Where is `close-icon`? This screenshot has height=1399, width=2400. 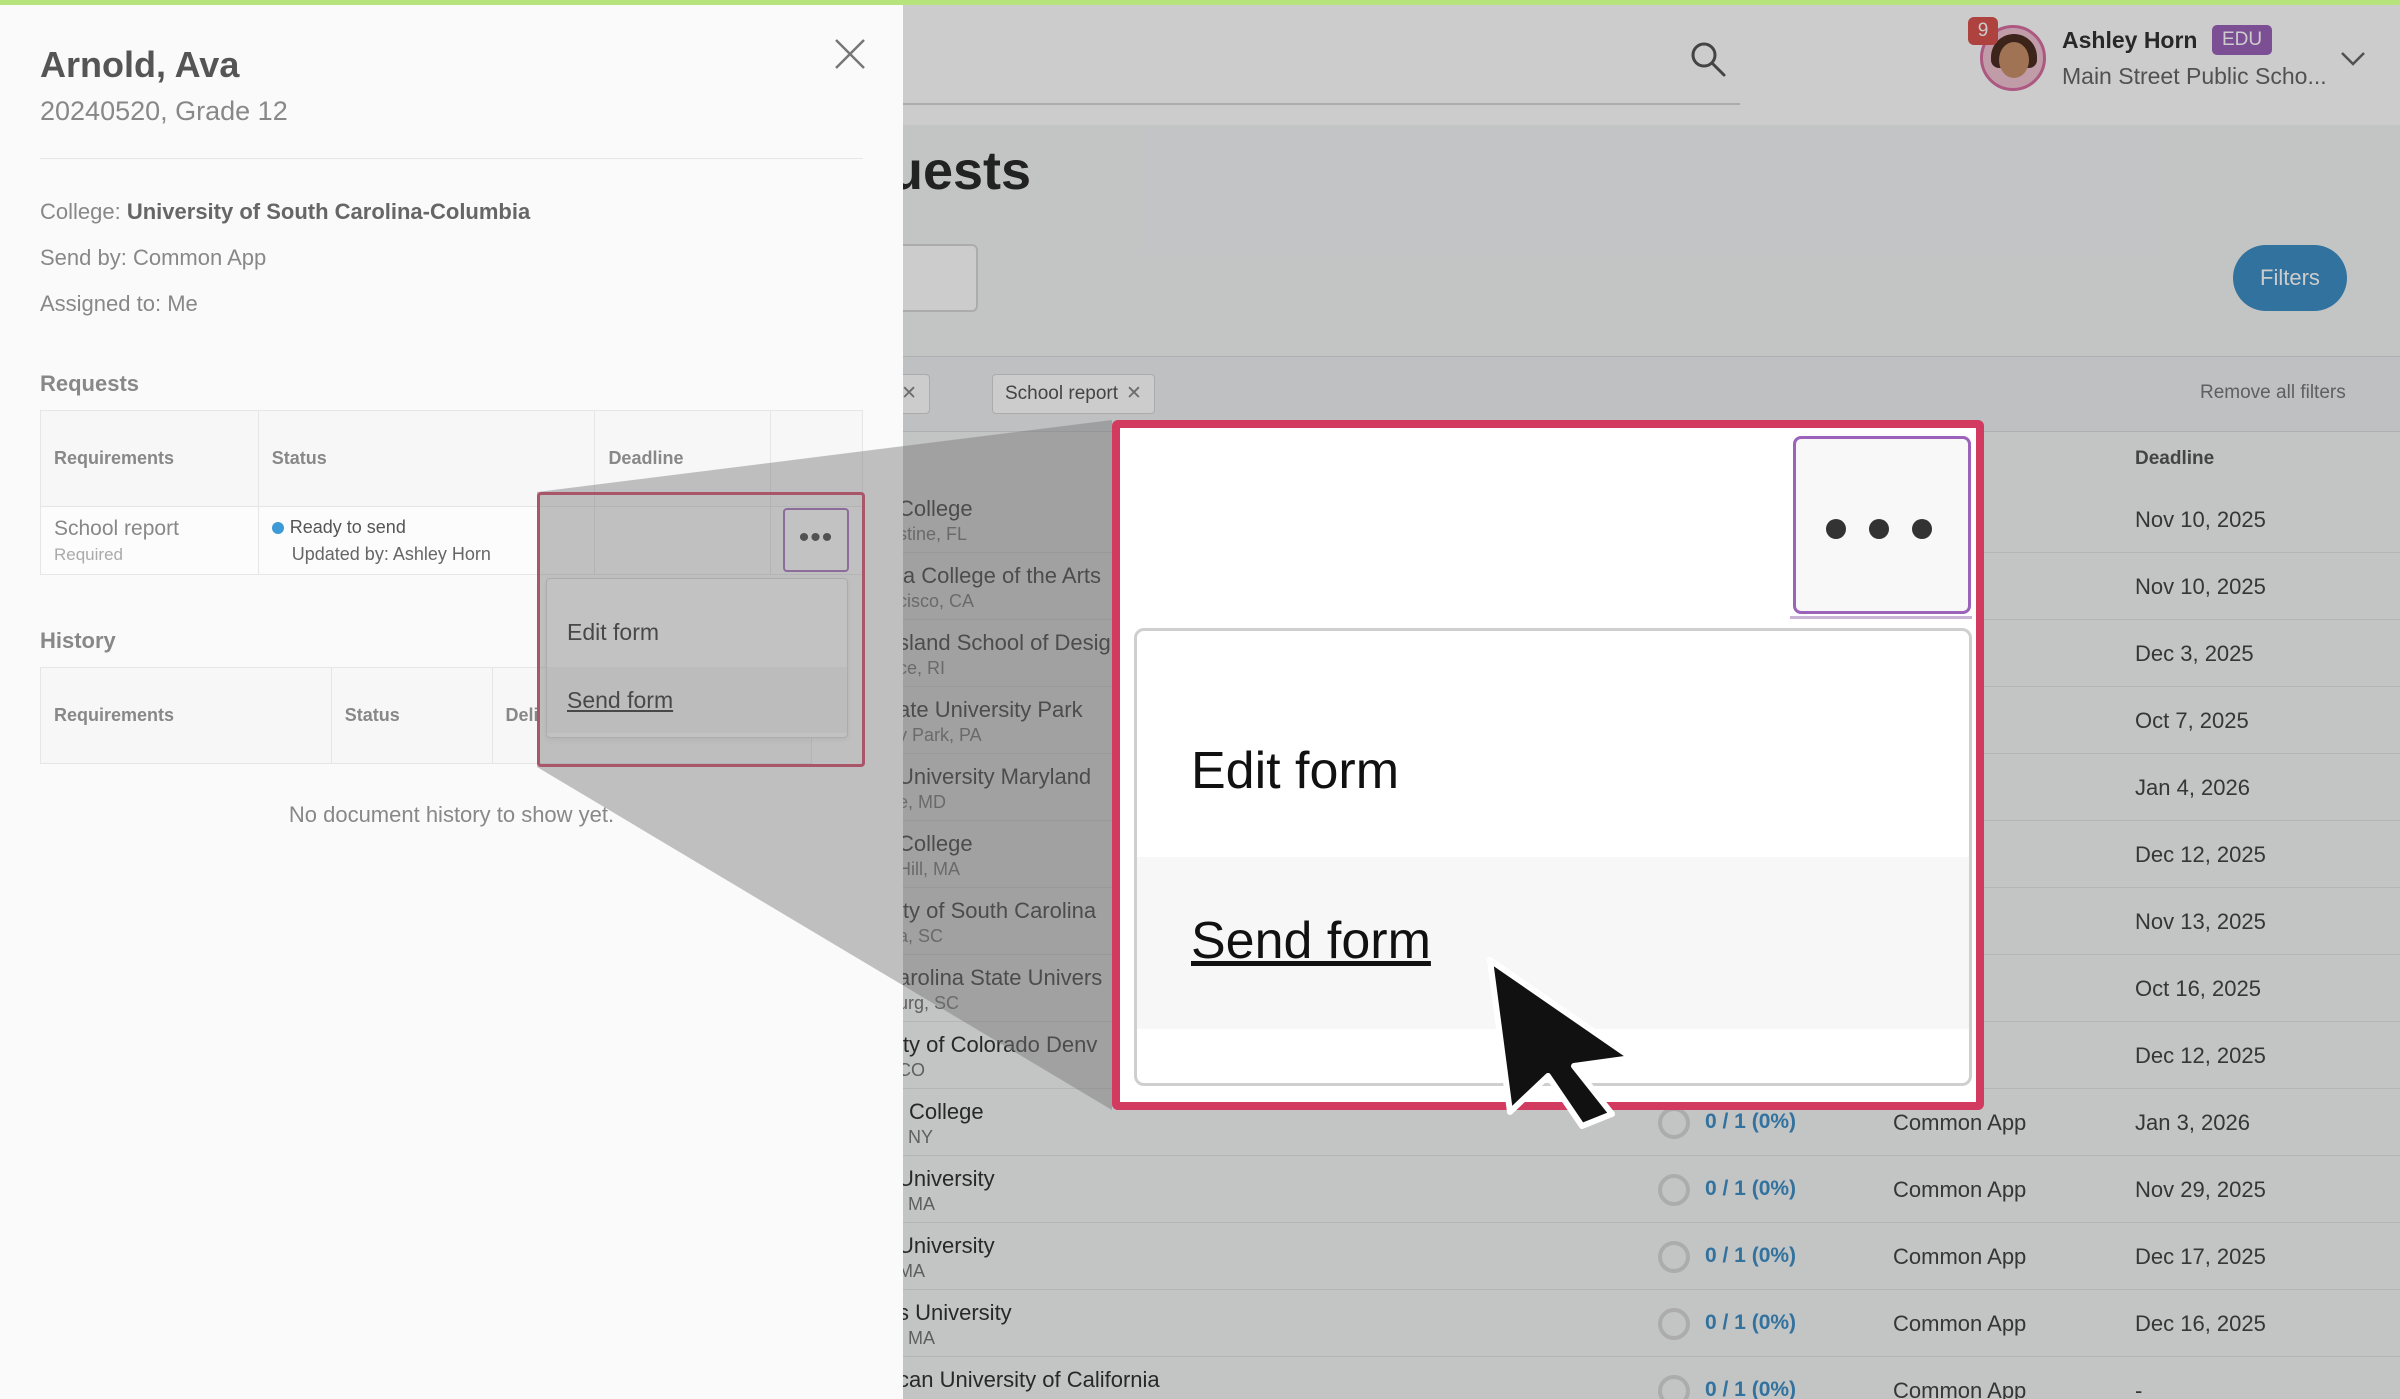 close-icon is located at coordinates (850, 54).